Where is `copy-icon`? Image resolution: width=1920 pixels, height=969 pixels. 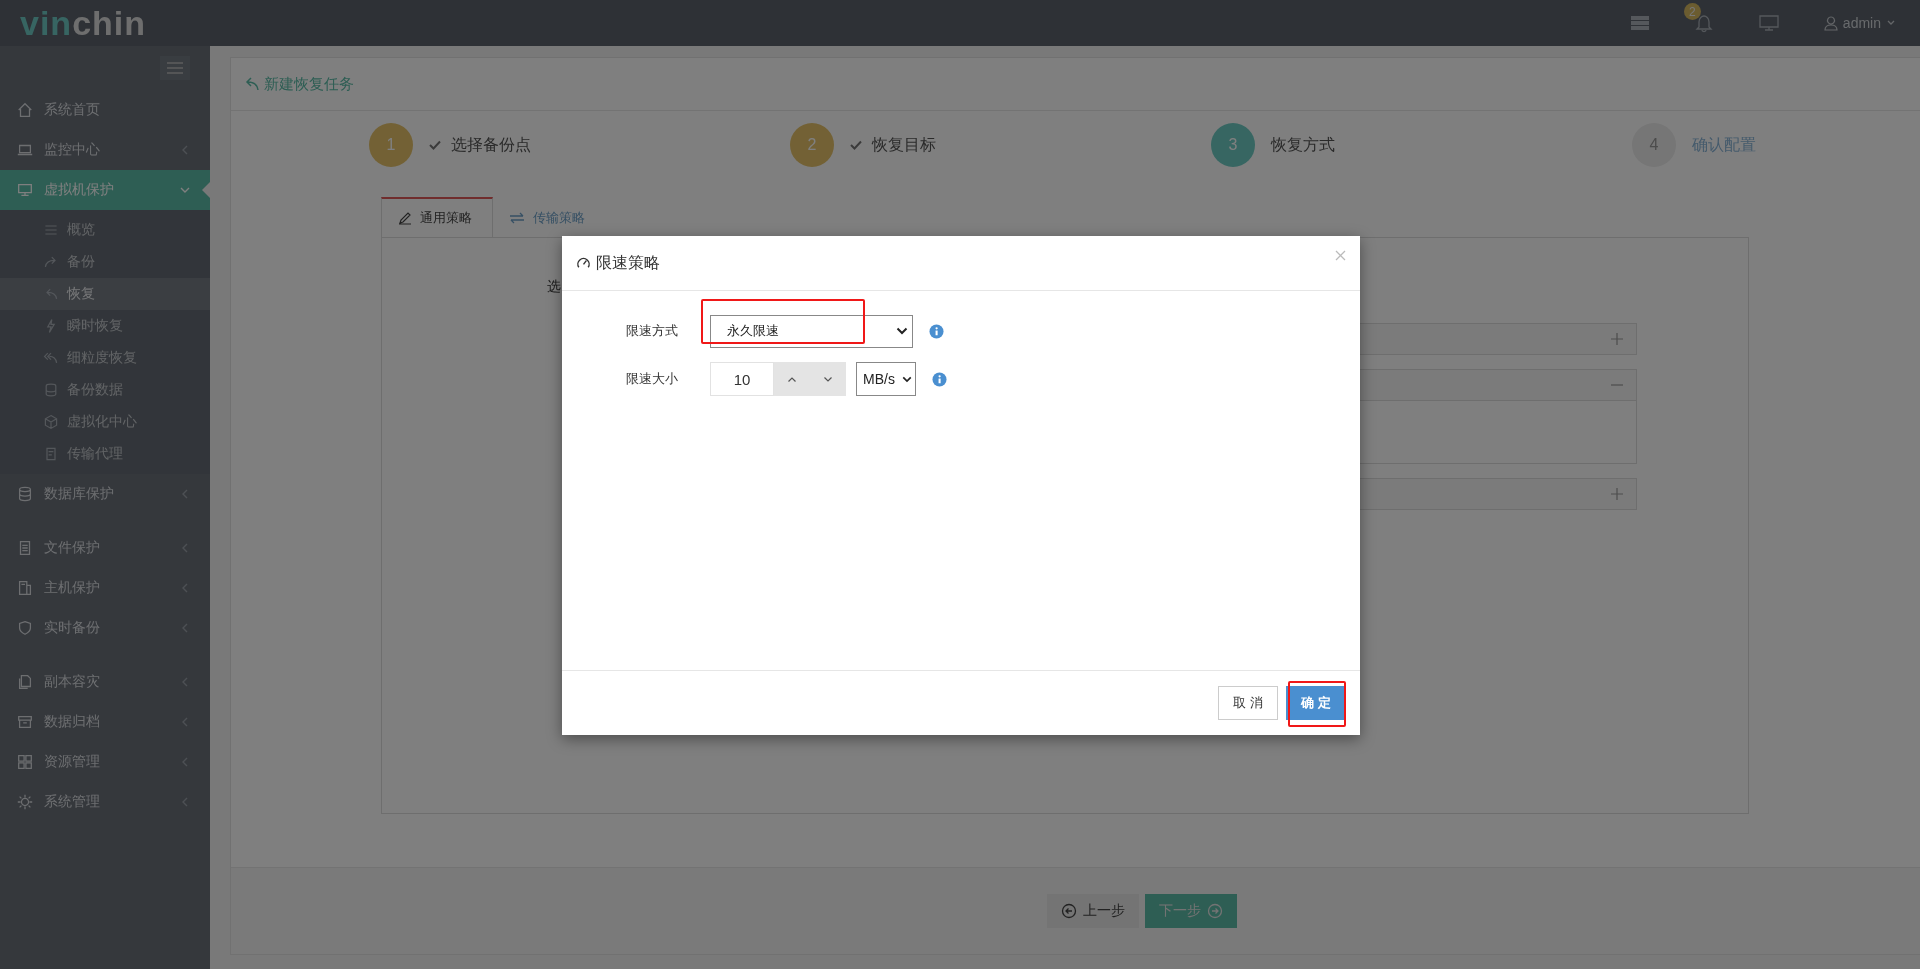
copy-icon is located at coordinates (25, 682).